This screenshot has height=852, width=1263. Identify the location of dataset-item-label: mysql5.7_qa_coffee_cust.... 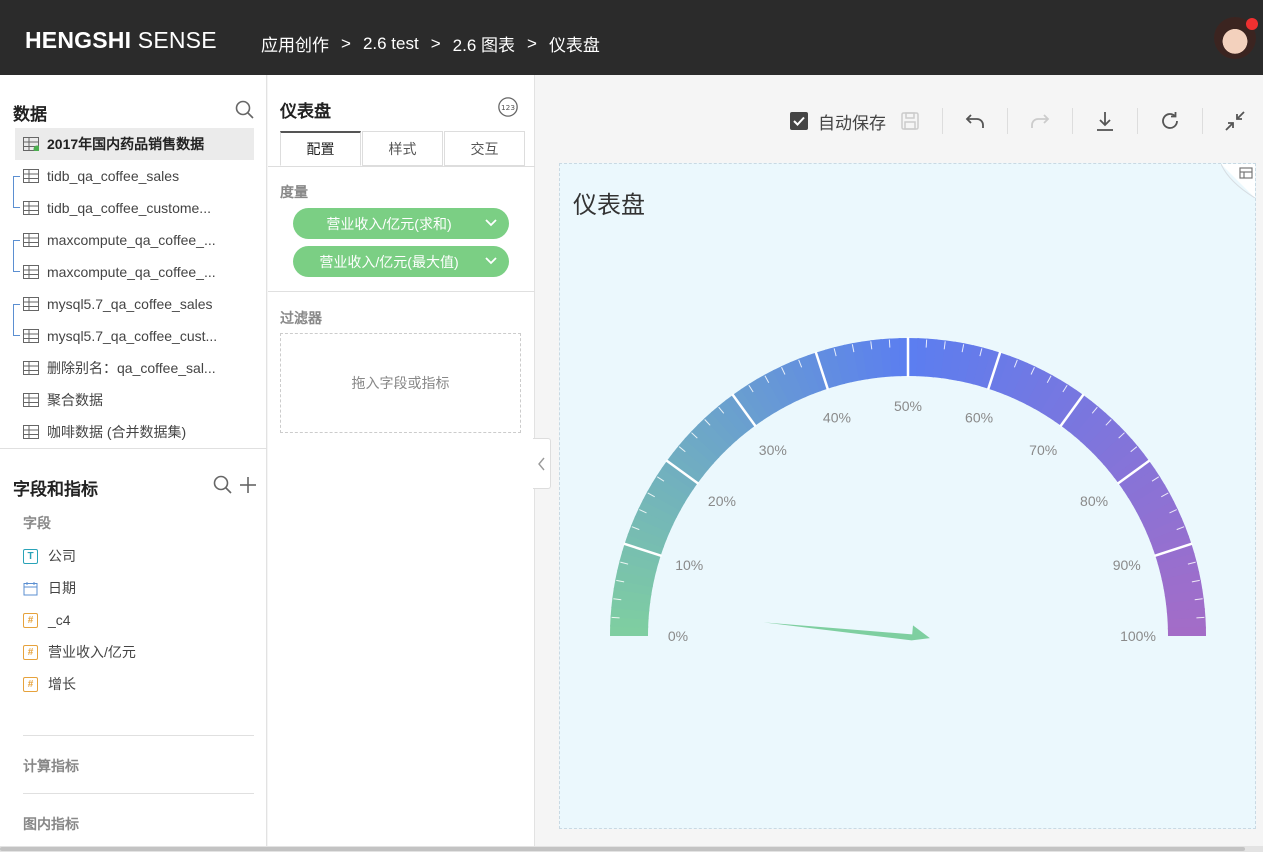
(132, 336).